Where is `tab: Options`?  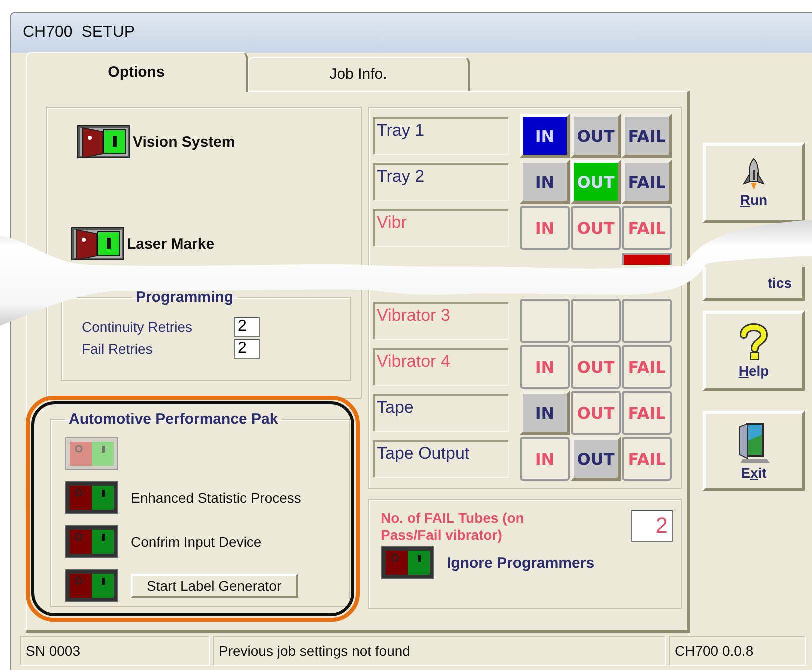
tab: Options is located at coordinates (137, 72).